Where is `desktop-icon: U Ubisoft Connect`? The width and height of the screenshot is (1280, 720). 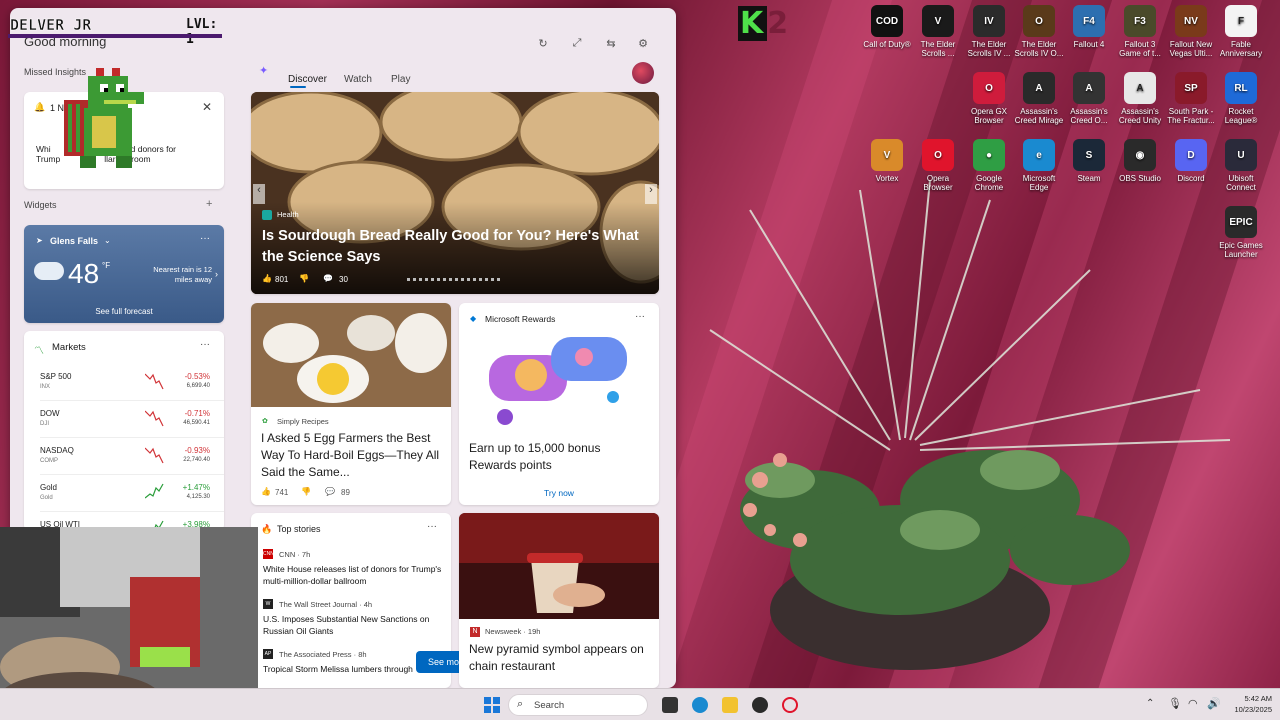
desktop-icon: U Ubisoft Connect is located at coordinates (1241, 165).